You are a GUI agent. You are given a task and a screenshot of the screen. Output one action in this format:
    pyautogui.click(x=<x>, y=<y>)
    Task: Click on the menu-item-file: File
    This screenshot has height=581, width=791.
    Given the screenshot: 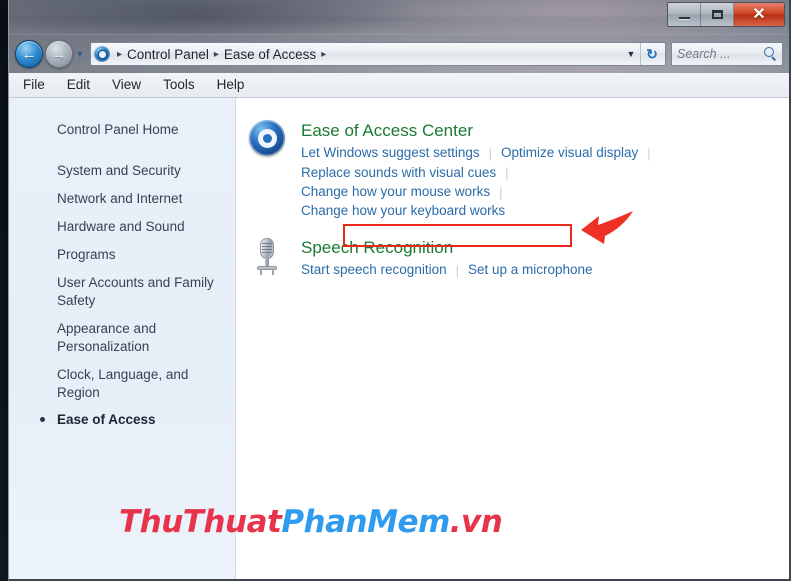 What is the action you would take?
    pyautogui.click(x=34, y=85)
    